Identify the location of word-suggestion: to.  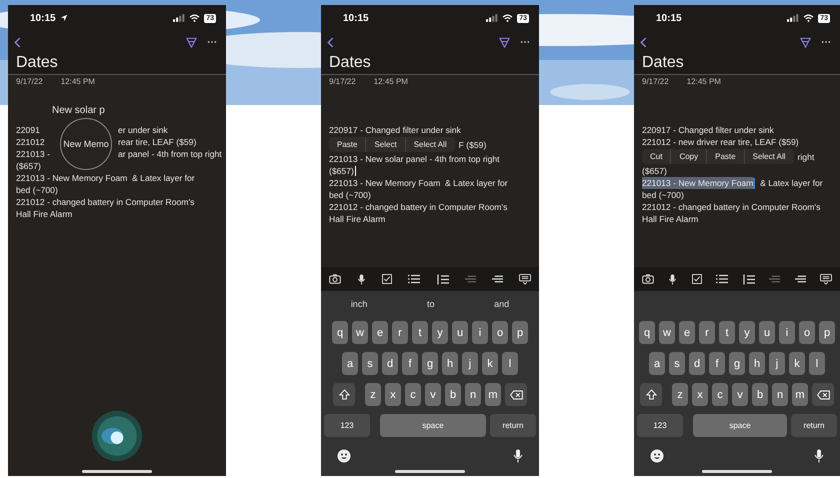
(430, 304).